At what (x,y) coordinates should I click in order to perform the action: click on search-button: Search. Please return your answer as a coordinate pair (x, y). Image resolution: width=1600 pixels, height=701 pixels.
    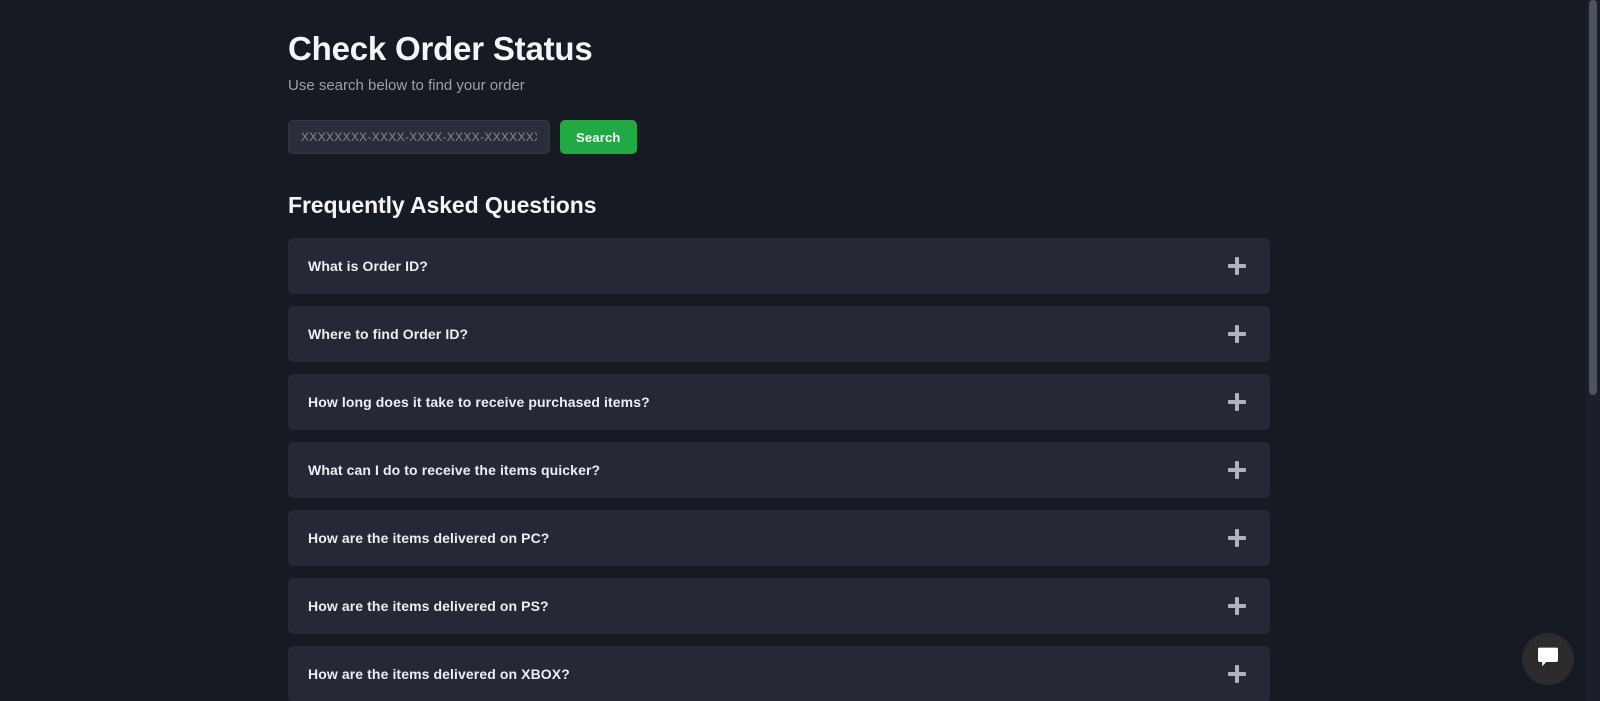
    Looking at the image, I should click on (598, 137).